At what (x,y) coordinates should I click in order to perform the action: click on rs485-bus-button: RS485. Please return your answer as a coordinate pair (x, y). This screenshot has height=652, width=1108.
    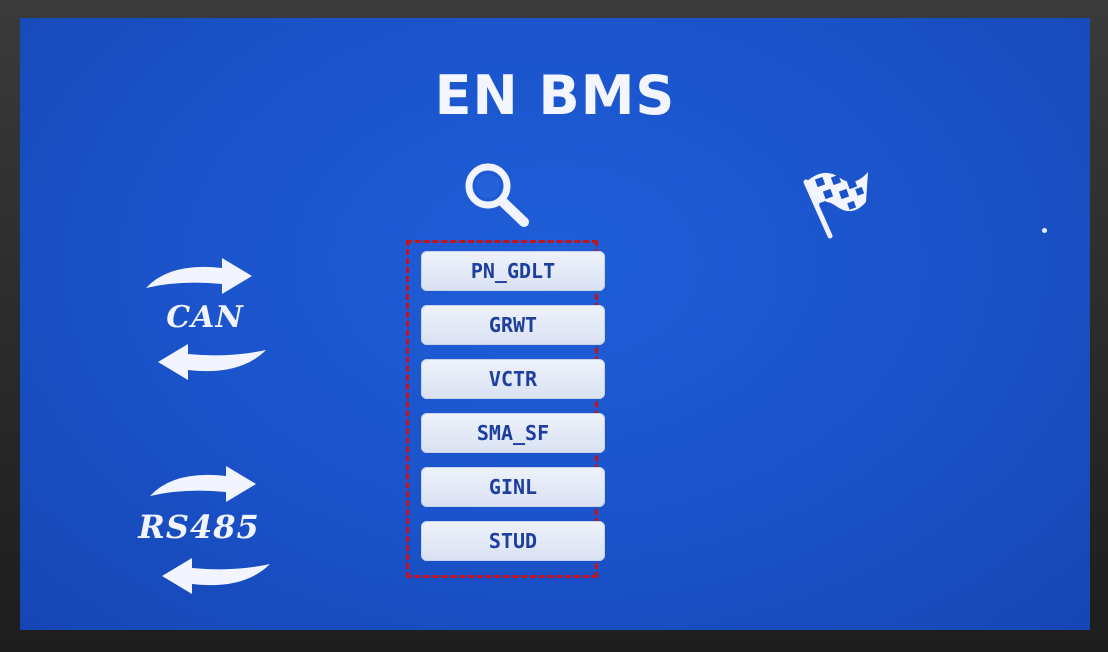
    Looking at the image, I should click on (200, 537).